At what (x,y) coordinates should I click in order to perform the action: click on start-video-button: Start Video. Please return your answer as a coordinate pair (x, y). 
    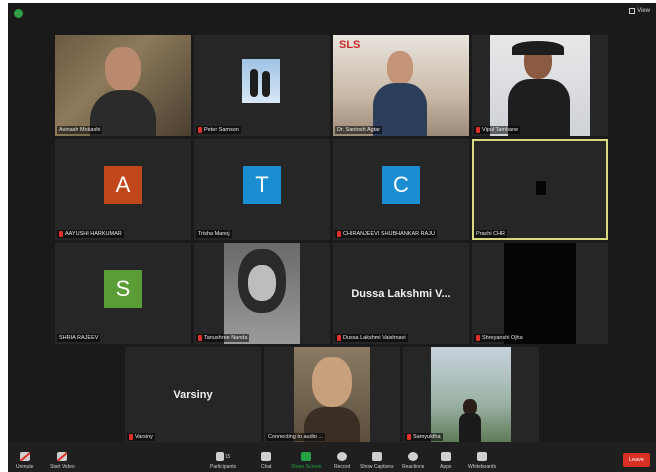
    Looking at the image, I should click on (62, 461).